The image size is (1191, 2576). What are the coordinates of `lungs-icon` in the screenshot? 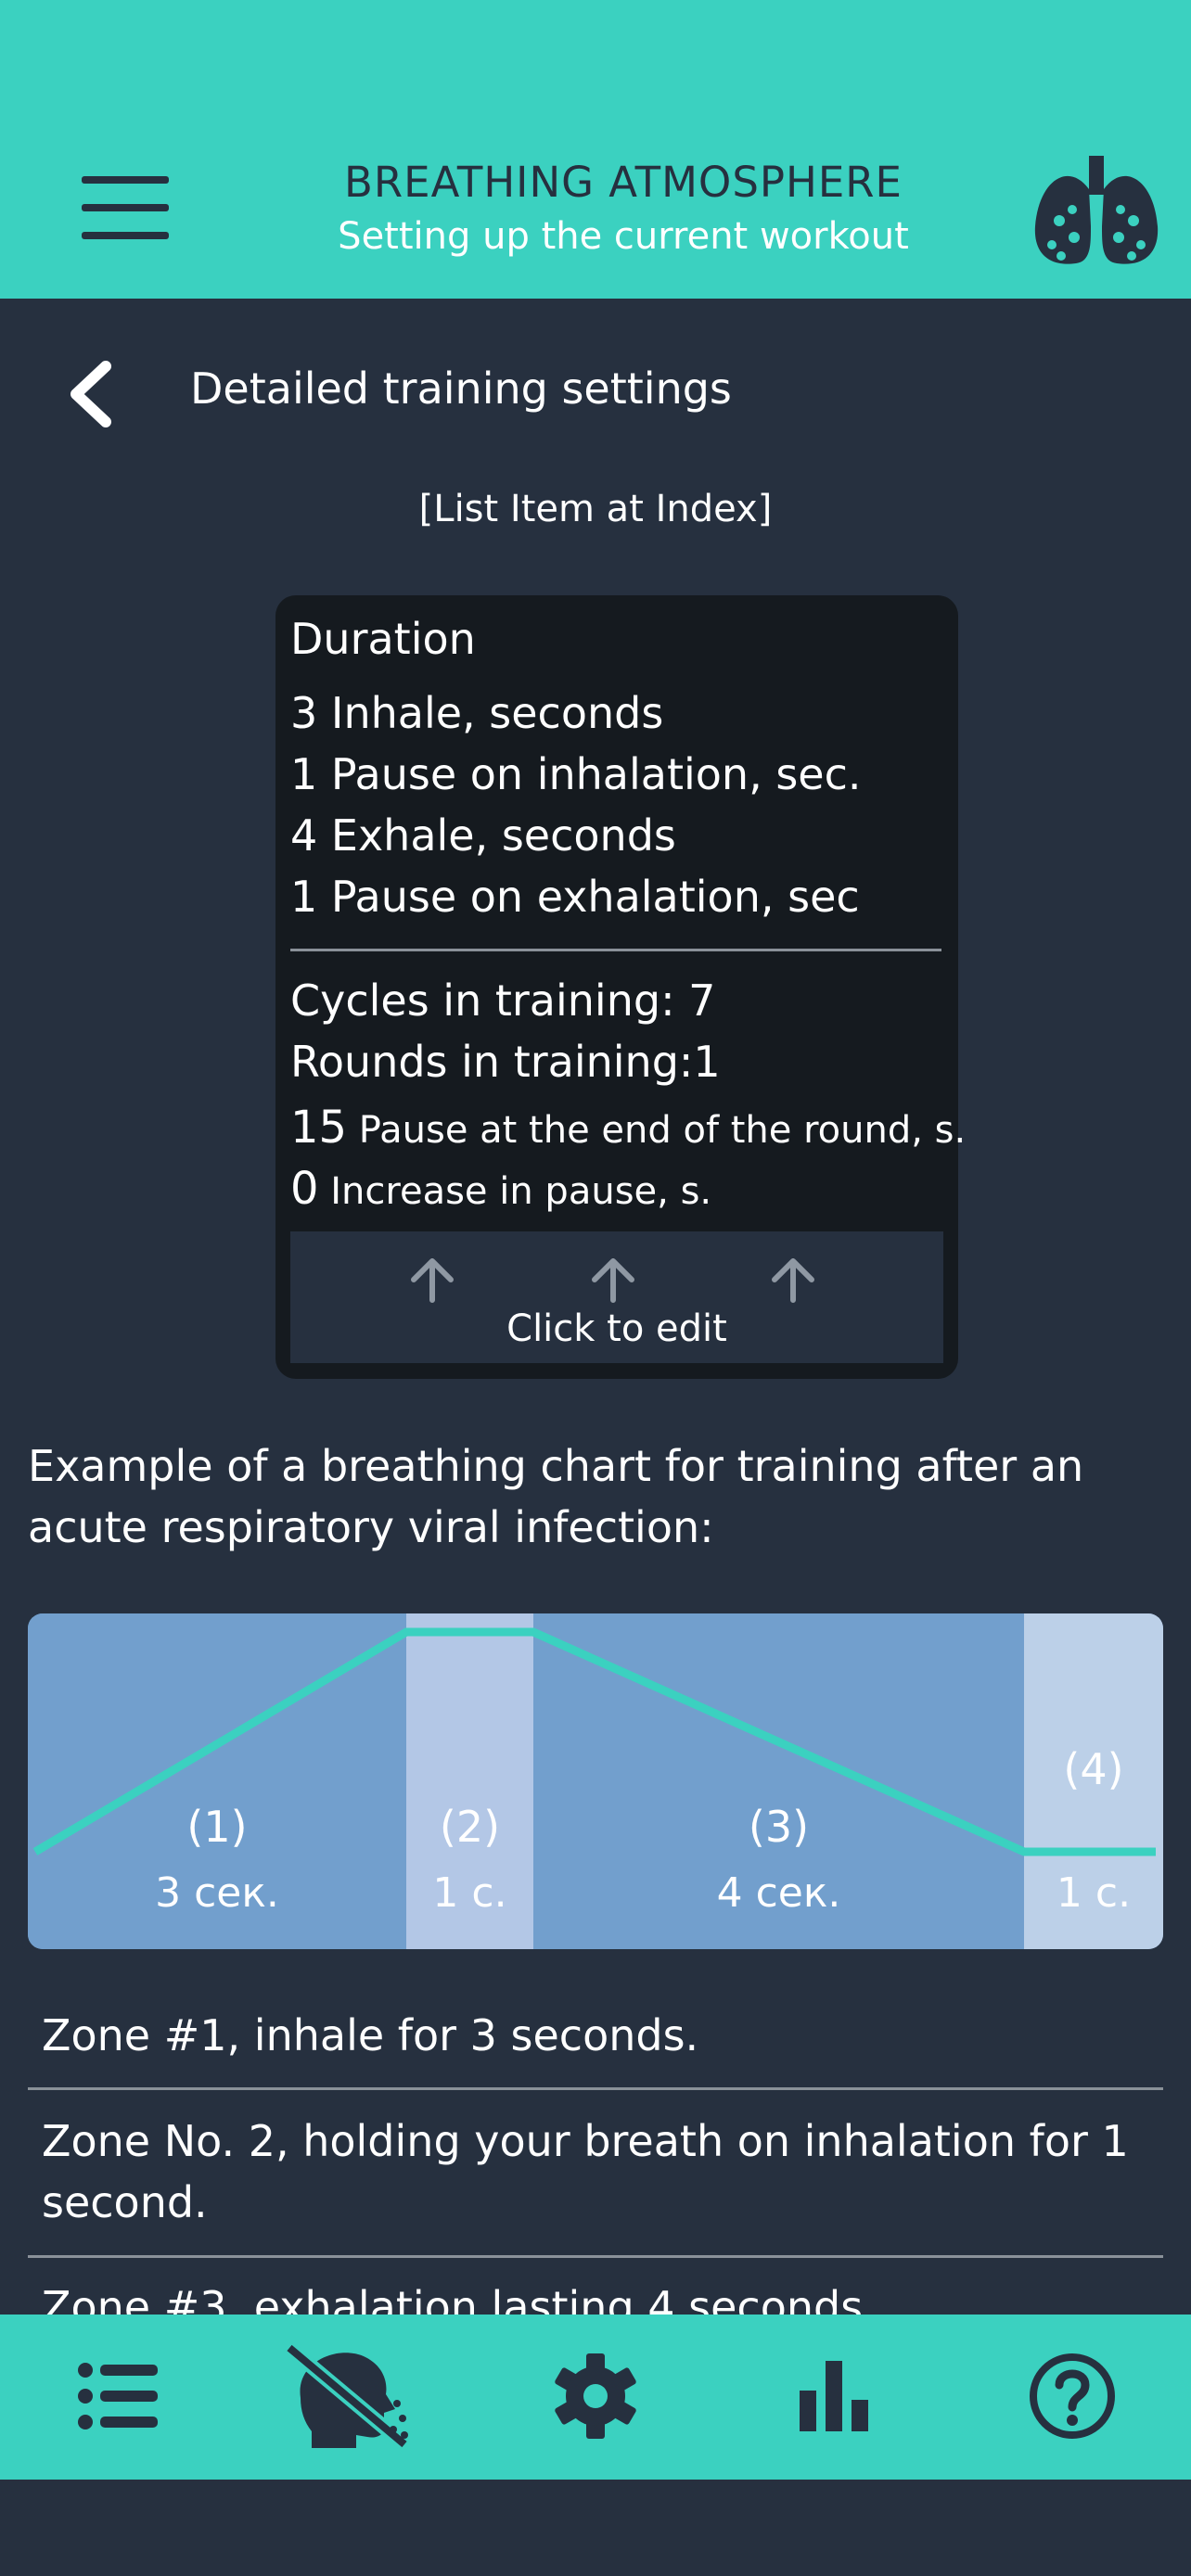 It's located at (1096, 210).